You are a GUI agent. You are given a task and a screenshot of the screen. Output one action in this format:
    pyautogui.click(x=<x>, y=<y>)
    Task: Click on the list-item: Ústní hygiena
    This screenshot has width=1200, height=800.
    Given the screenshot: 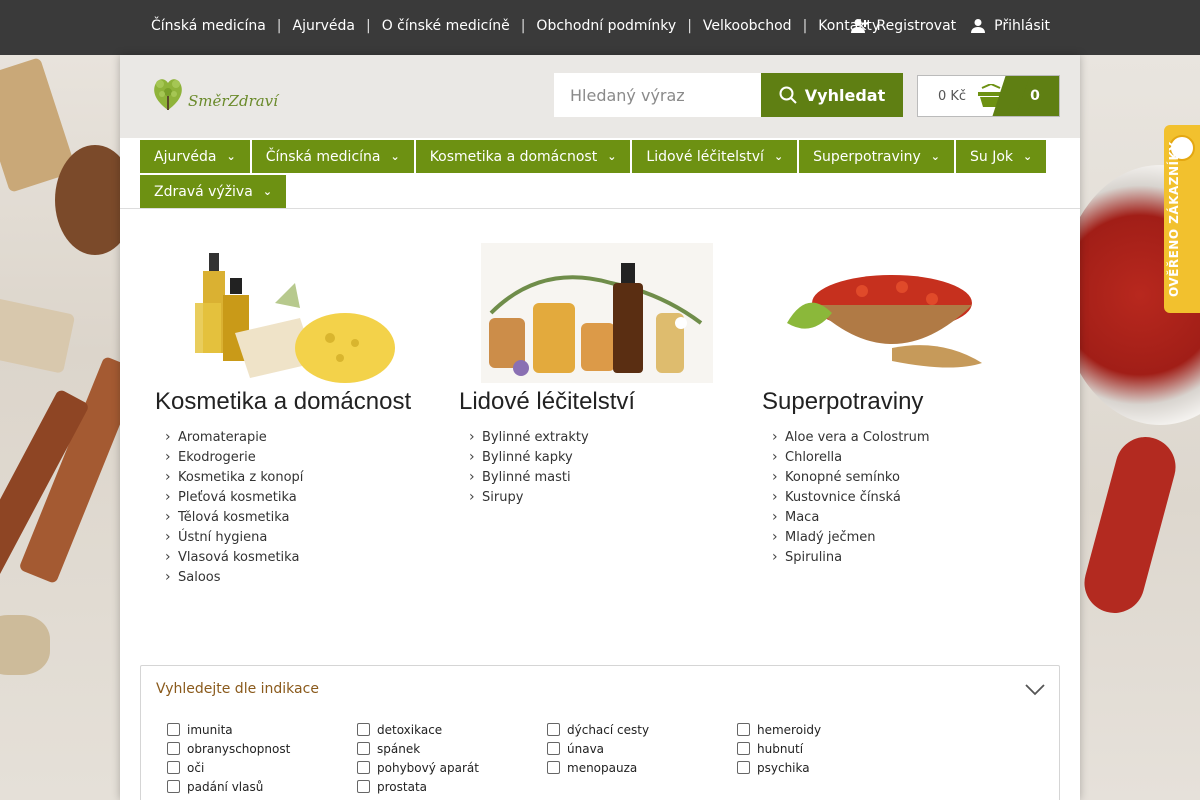 What is the action you would take?
    pyautogui.click(x=290, y=537)
    